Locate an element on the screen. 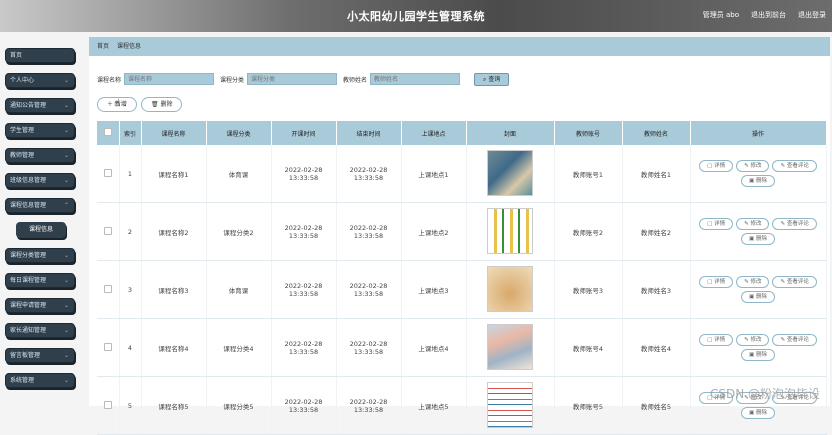 The image size is (832, 435). sidebar-item-course-applications: 课程申请管理 ⌄ is located at coordinates (40, 305).